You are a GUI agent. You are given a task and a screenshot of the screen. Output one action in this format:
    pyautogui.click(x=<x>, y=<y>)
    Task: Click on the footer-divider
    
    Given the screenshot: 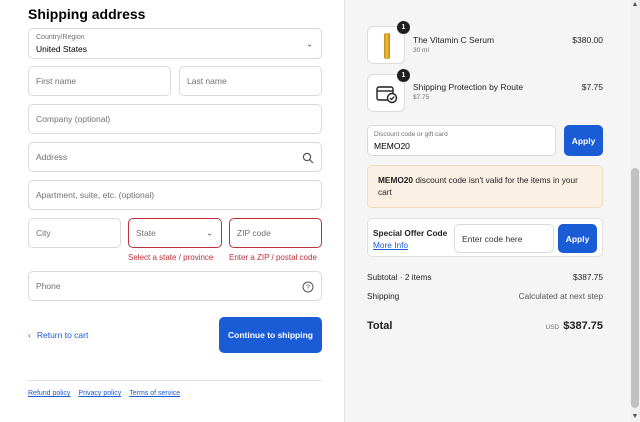 What is the action you would take?
    pyautogui.click(x=175, y=380)
    